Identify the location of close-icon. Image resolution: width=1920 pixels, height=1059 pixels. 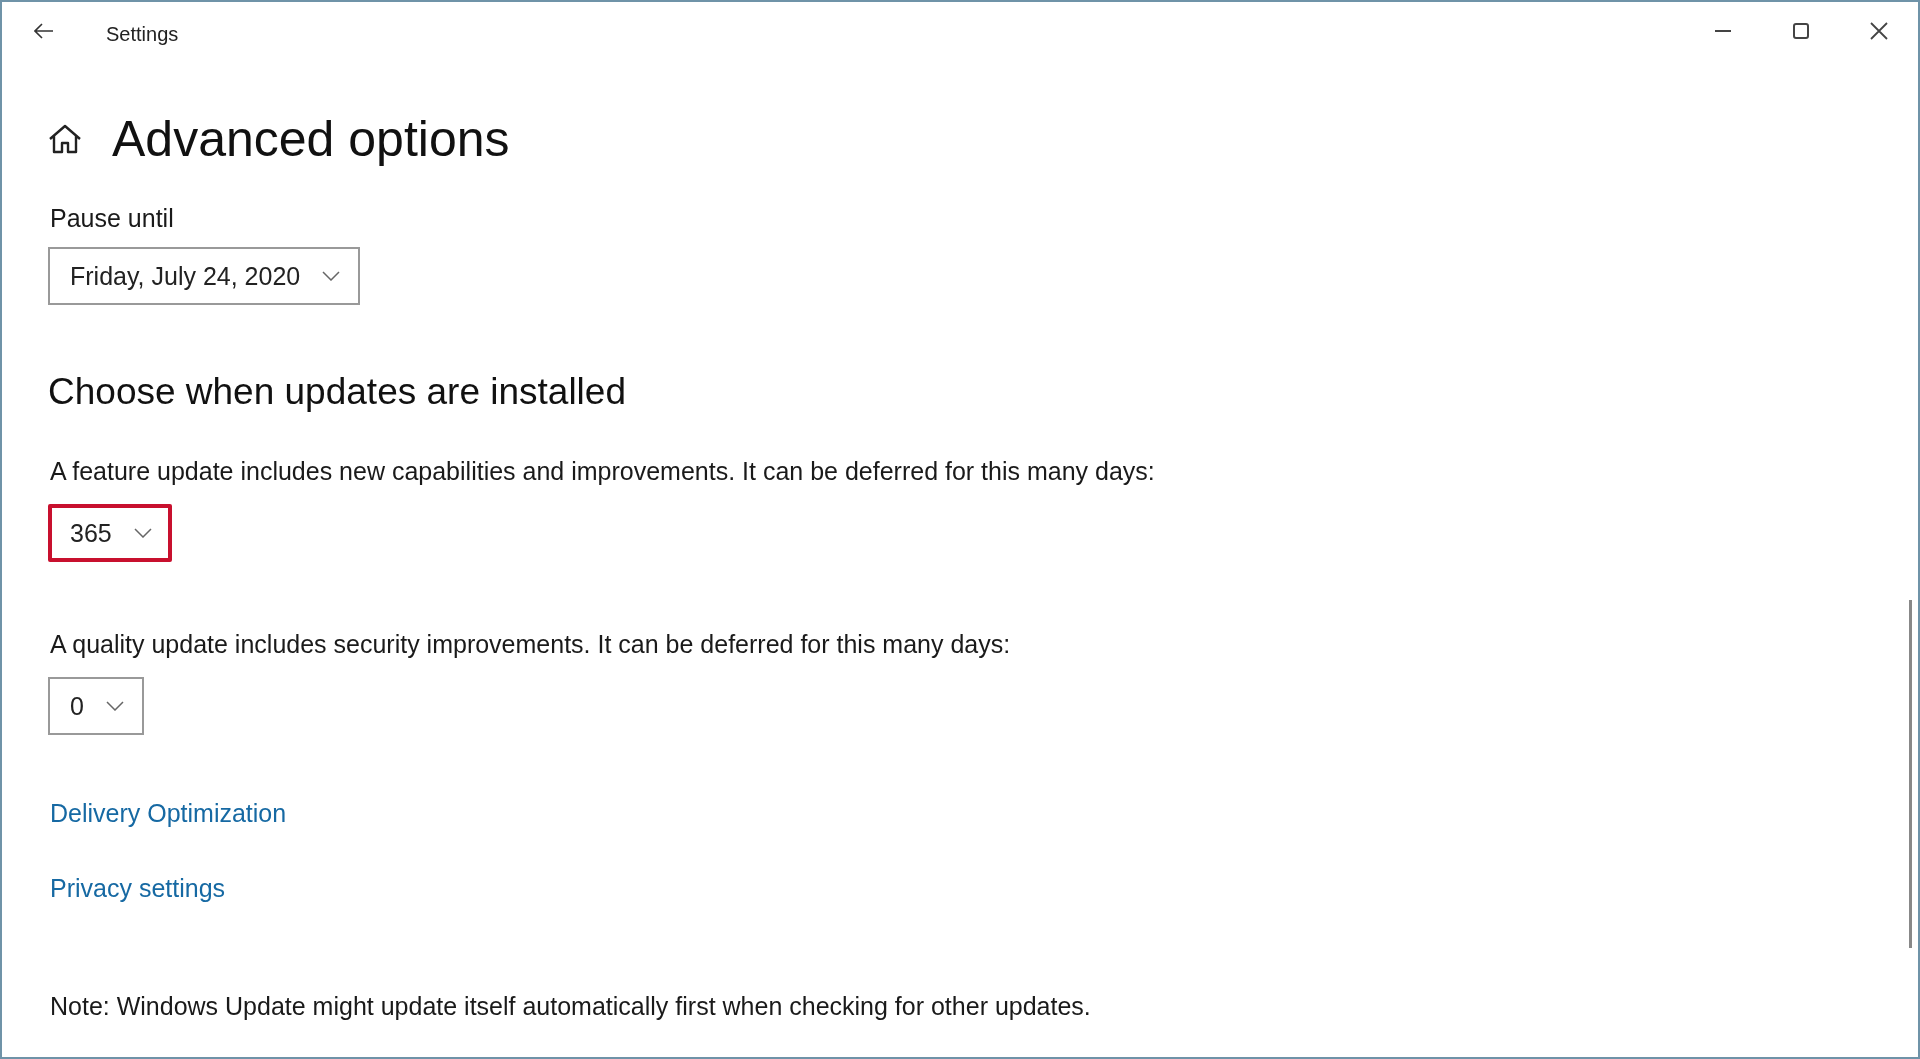
(1879, 31).